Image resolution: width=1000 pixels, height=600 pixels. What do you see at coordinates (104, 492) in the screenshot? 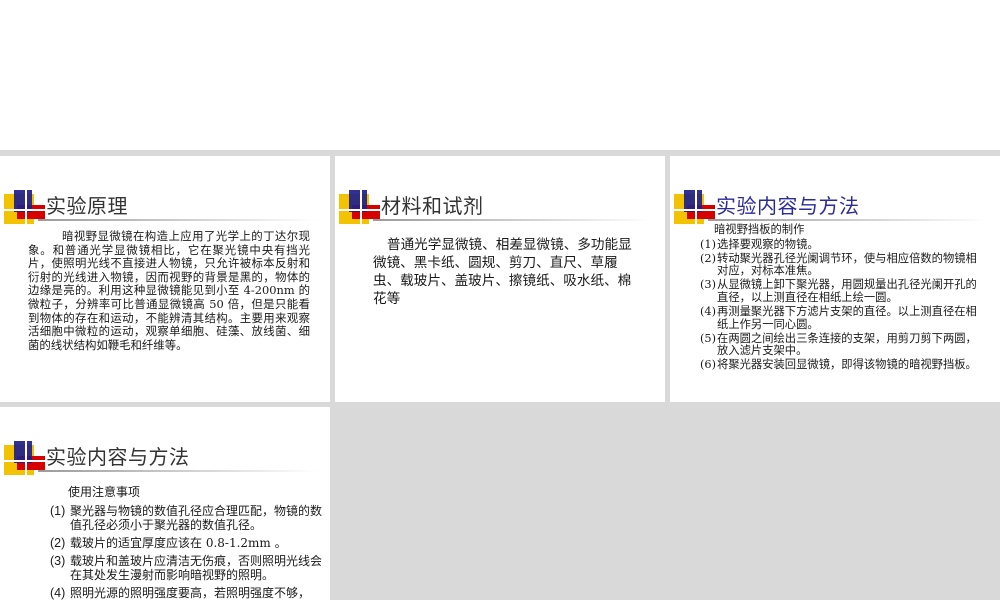
I see `section-heading: 使用注意事项` at bounding box center [104, 492].